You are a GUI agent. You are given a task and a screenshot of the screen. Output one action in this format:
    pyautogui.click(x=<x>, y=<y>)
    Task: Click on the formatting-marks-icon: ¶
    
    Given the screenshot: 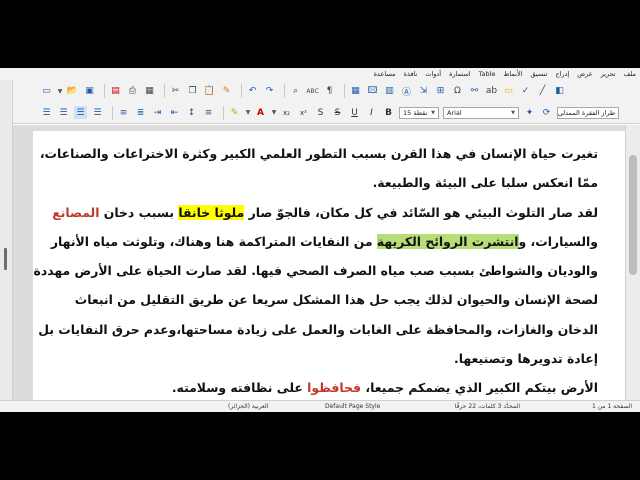 What is the action you would take?
    pyautogui.click(x=329, y=91)
    